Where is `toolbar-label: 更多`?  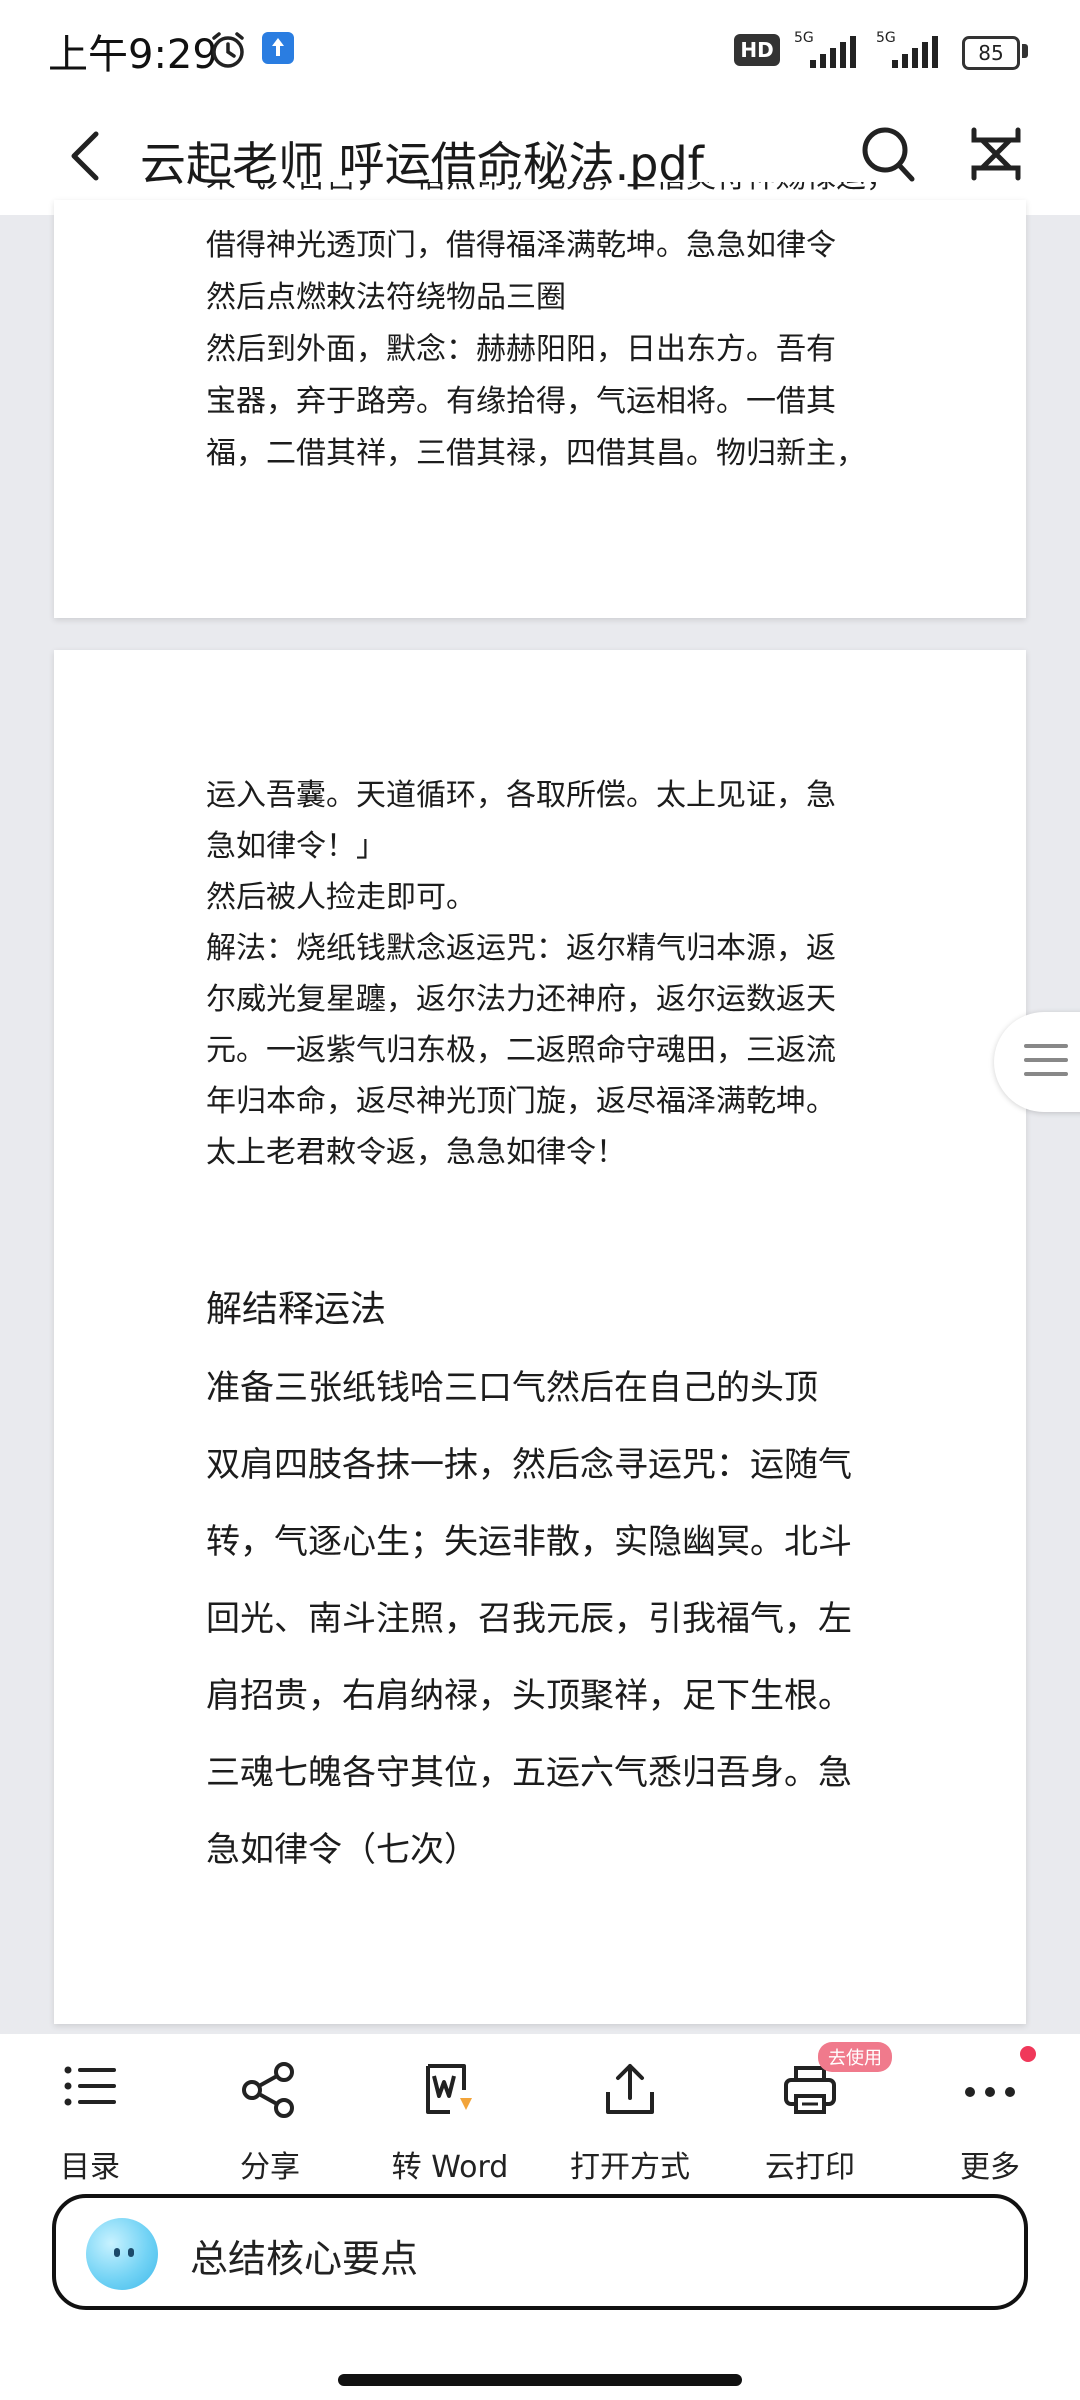 toolbar-label: 更多 is located at coordinates (990, 2167).